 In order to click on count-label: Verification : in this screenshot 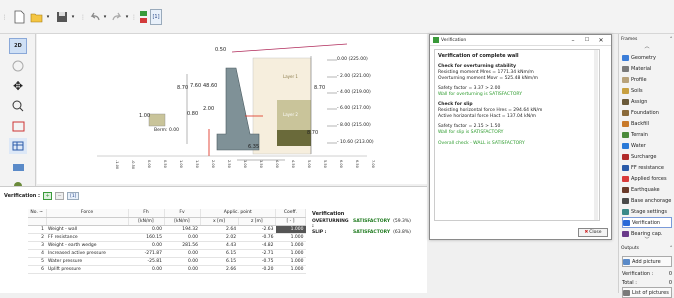, I will do `click(638, 273)`.